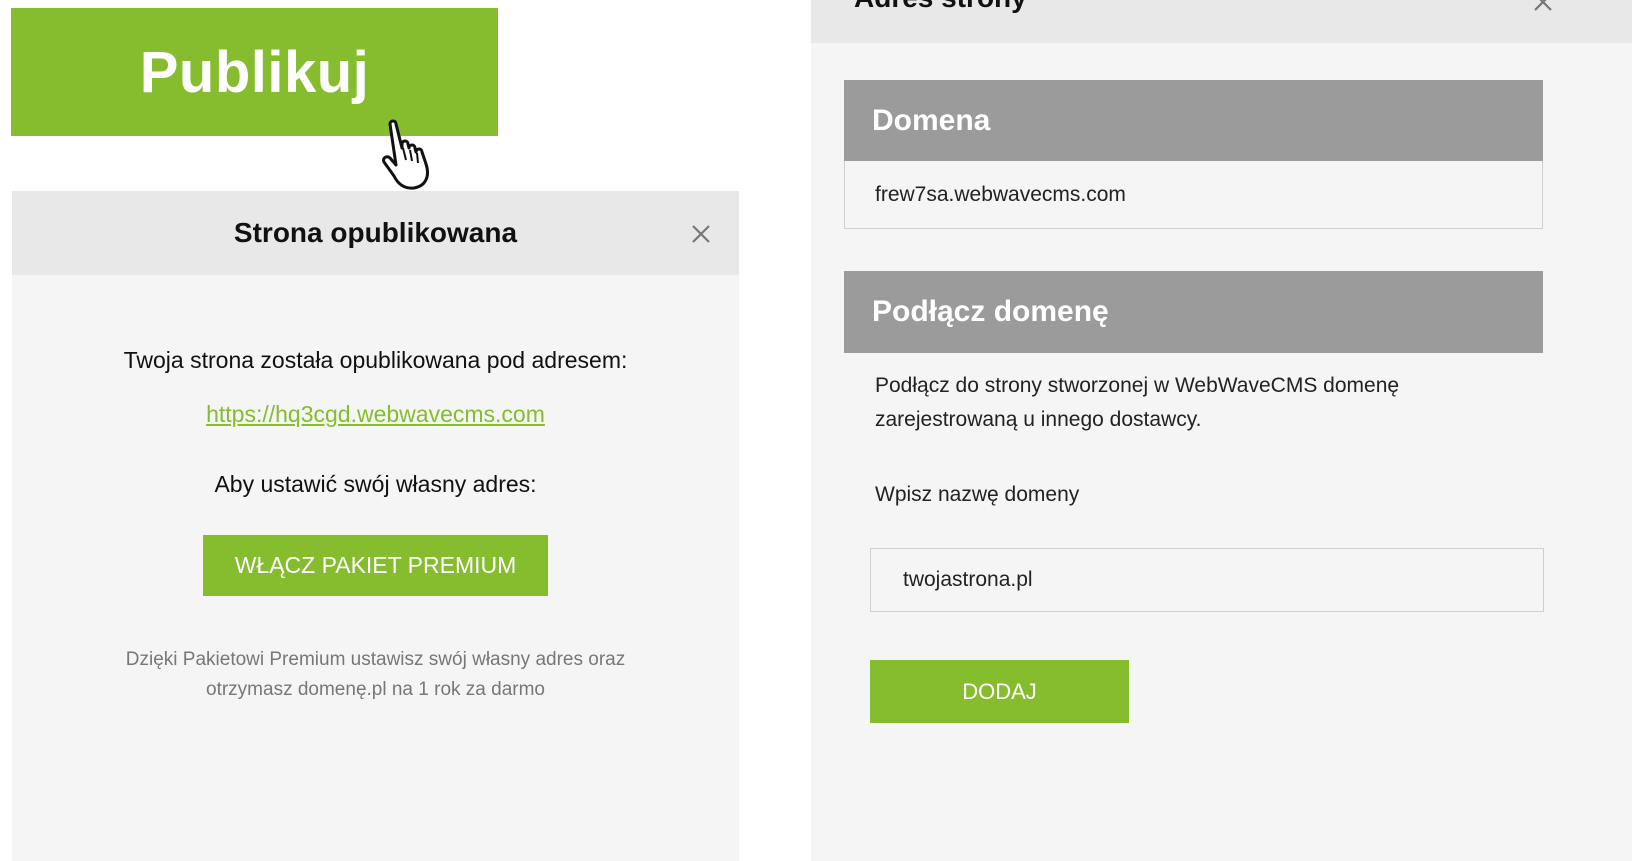 This screenshot has height=861, width=1632. What do you see at coordinates (1193, 121) in the screenshot?
I see `domain-section-heading: Domena` at bounding box center [1193, 121].